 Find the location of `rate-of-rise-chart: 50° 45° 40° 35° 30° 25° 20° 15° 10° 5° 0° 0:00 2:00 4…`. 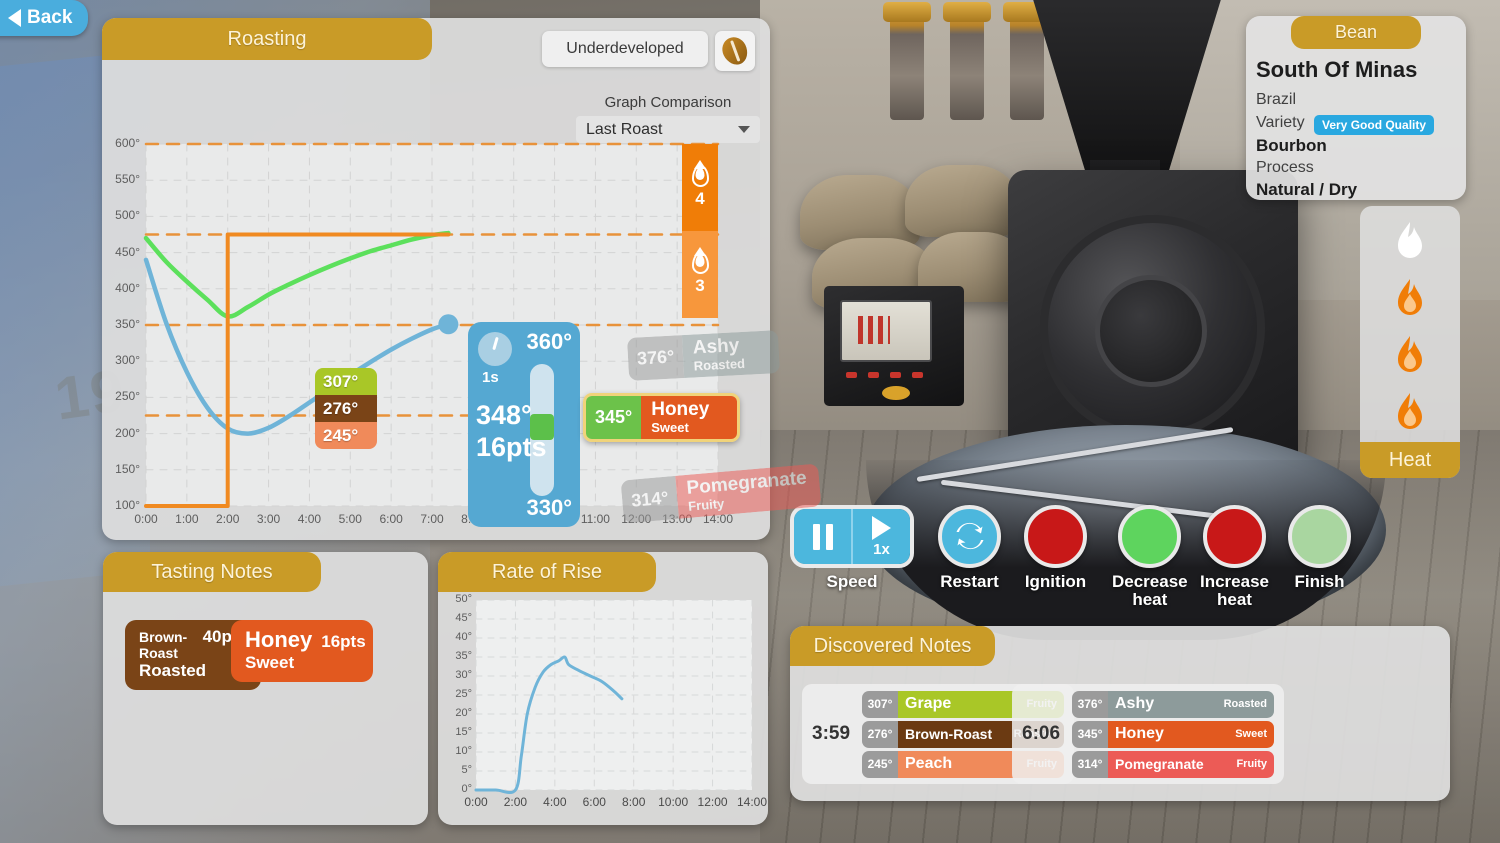

rate-of-rise-chart: 50° 45° 40° 35° 30° 25° 20° 15° 10° 5° 0° 0:00 2:00 4… is located at coordinates (606, 704).